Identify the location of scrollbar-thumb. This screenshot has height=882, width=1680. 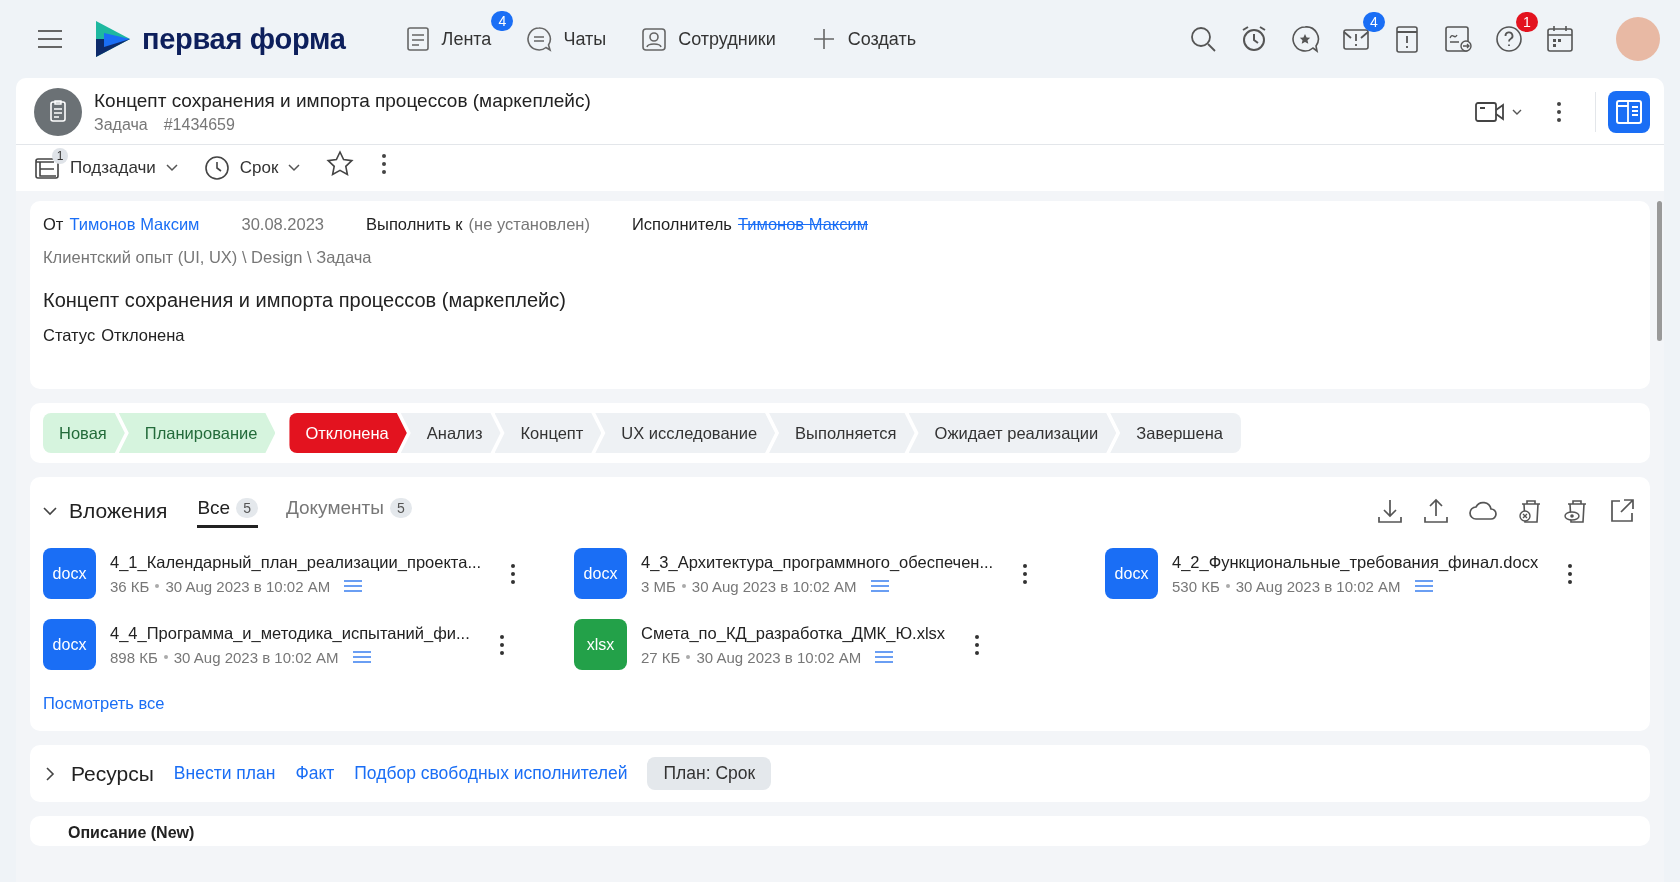
(1659, 271).